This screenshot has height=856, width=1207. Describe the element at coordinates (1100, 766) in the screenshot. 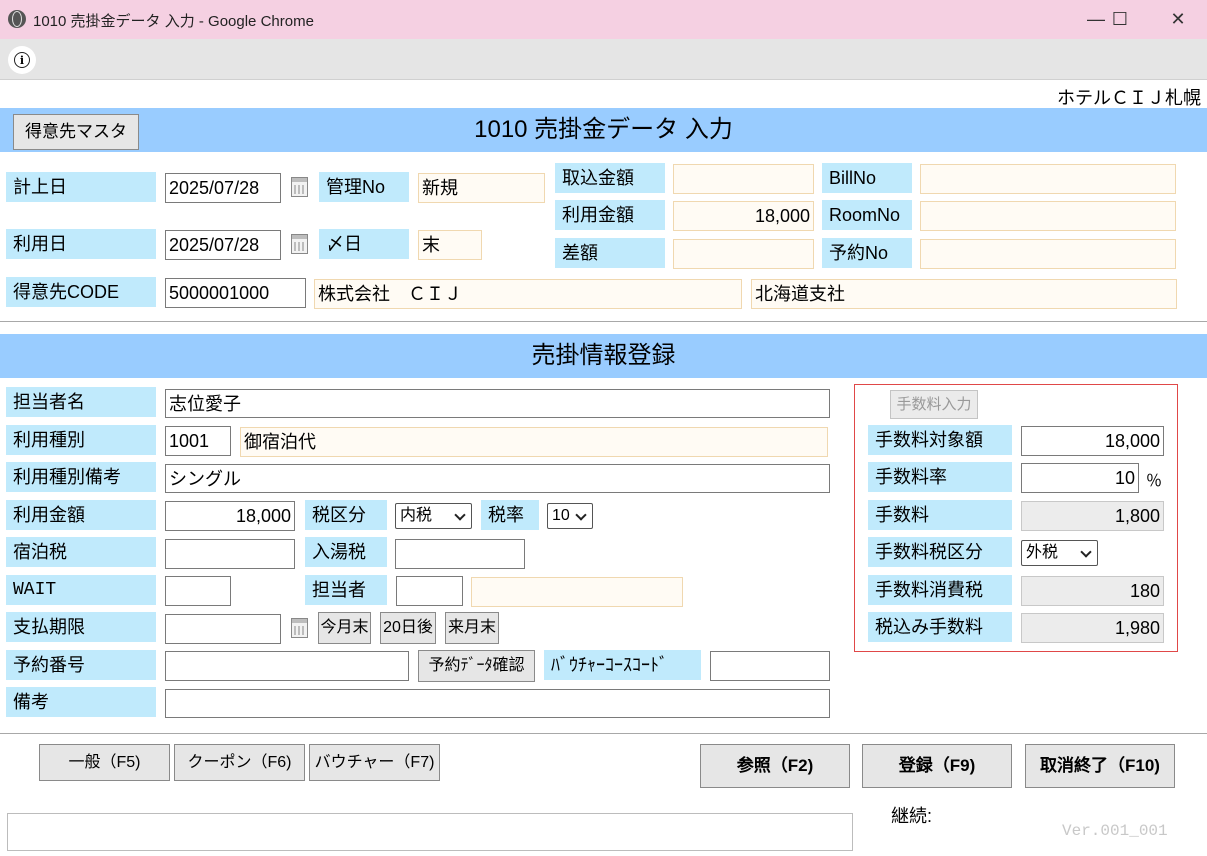

I see `cancel-exit-f10-button: 取消終了（F10)` at that location.